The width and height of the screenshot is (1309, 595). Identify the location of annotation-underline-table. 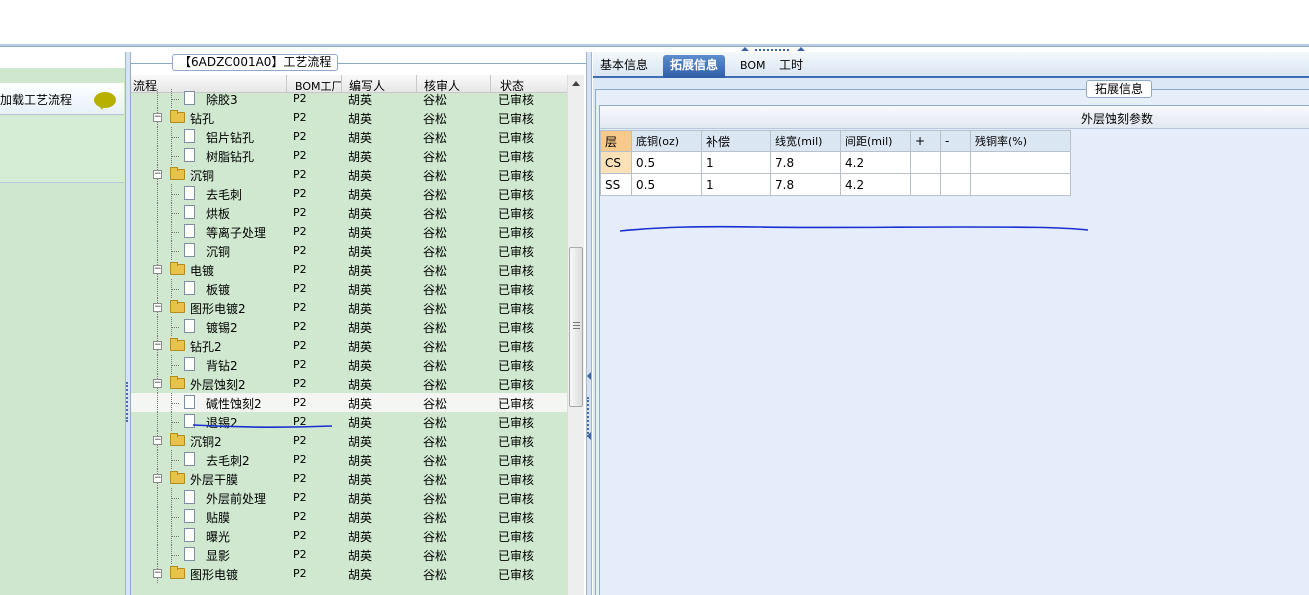
(854, 228).